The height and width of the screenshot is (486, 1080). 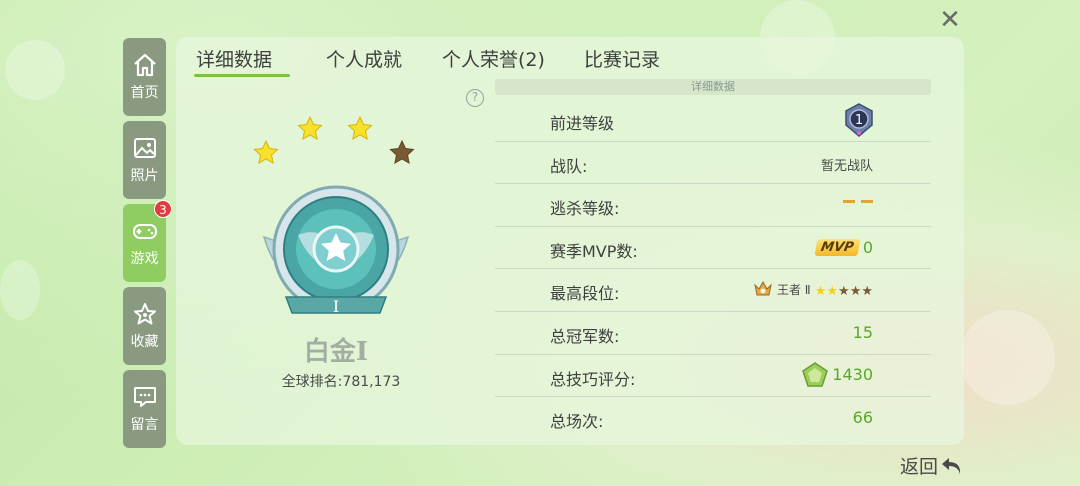 What do you see at coordinates (857, 202) in the screenshot?
I see `stat-value: — —` at bounding box center [857, 202].